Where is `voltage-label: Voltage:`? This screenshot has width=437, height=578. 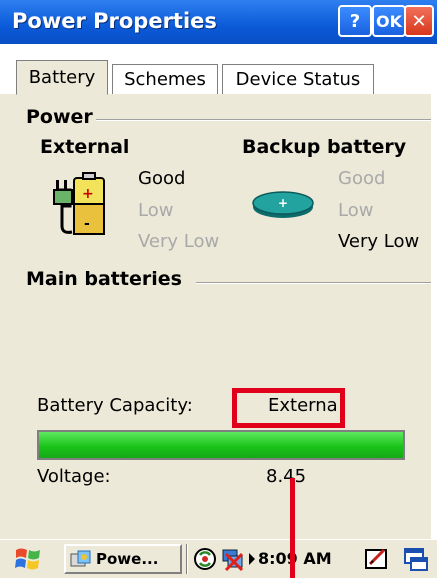
voltage-label: Voltage: is located at coordinates (74, 476).